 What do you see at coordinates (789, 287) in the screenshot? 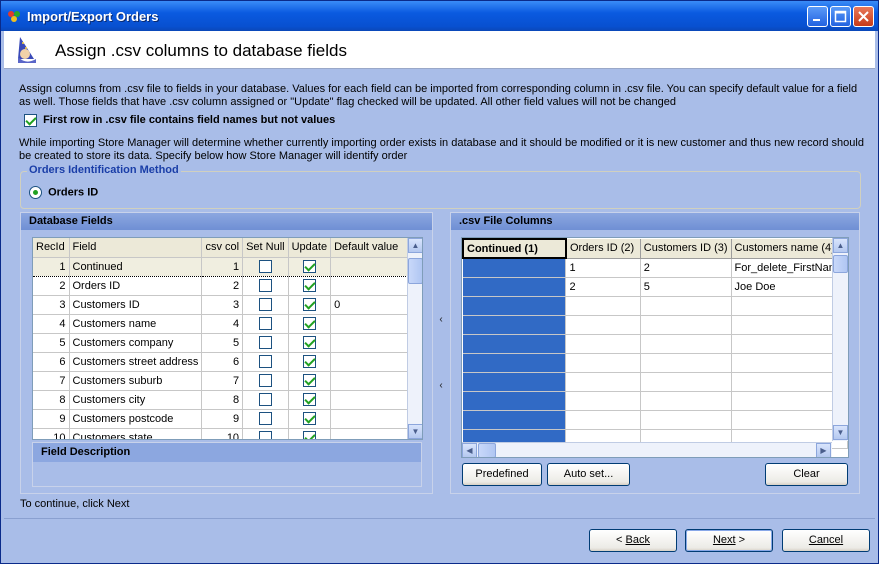
I see `table-cell: Joe Doe` at bounding box center [789, 287].